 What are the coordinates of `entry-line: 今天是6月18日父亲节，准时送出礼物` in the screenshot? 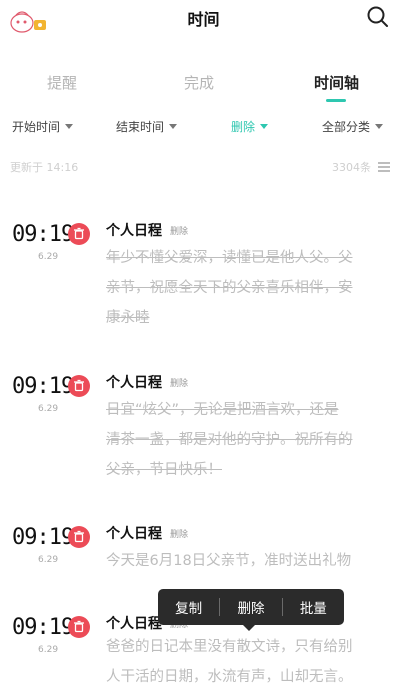 It's located at (229, 561).